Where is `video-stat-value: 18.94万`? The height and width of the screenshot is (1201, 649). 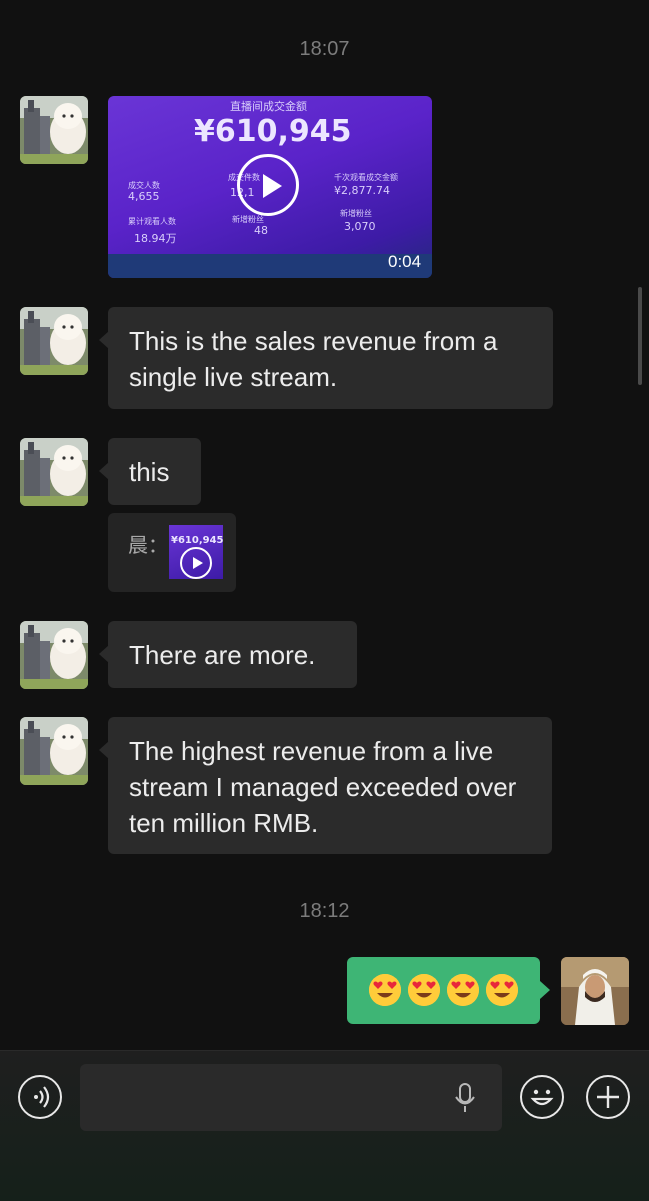 video-stat-value: 18.94万 is located at coordinates (155, 238).